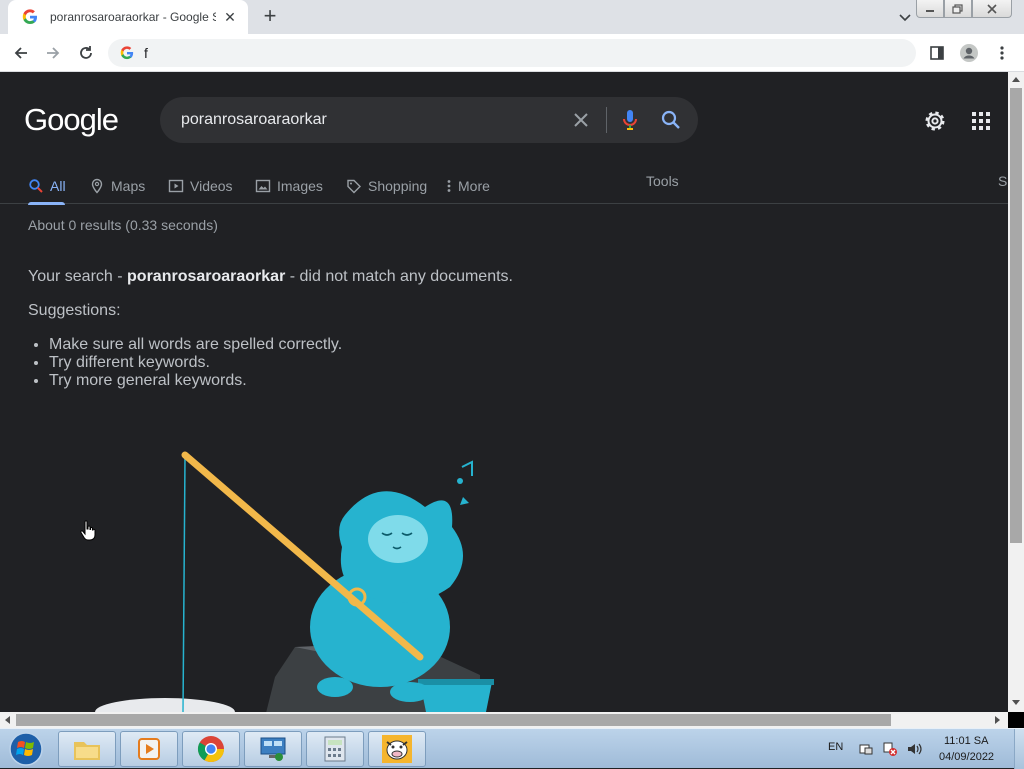 The image size is (1024, 769). What do you see at coordinates (254, 120) in the screenshot?
I see `search-input: poranrosaroaraorkar` at bounding box center [254, 120].